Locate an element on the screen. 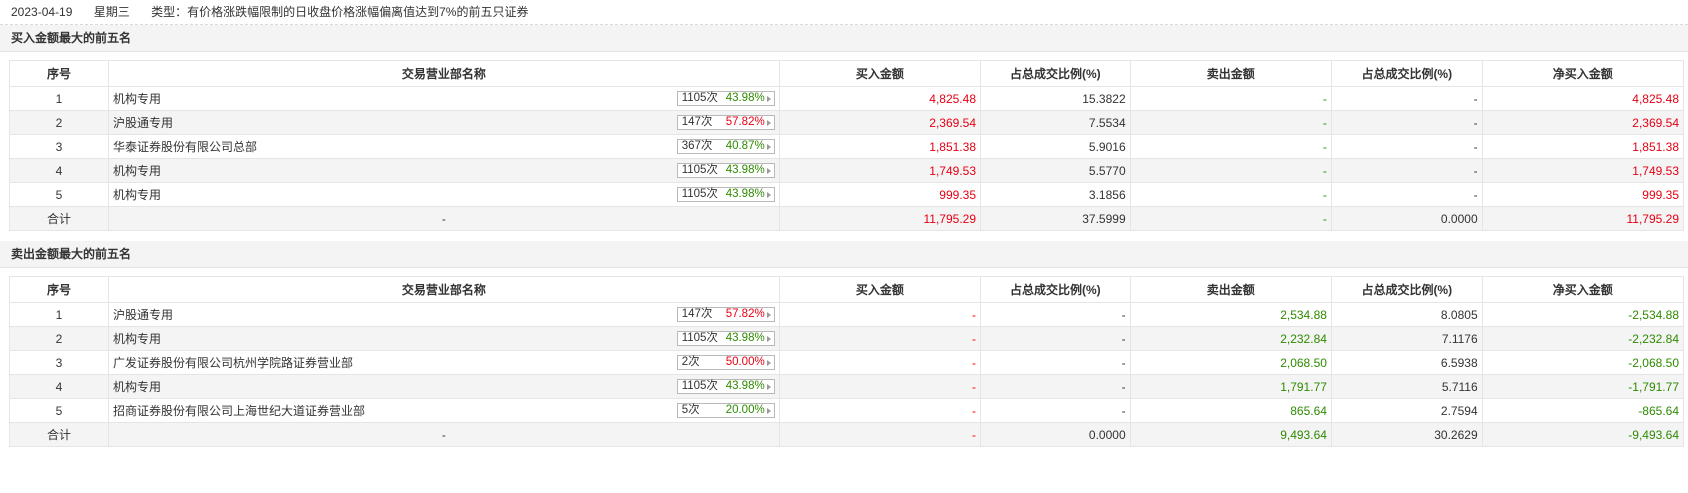 This screenshot has height=493, width=1688. branch-stats-badge: 367次 40.87% is located at coordinates (725, 146).